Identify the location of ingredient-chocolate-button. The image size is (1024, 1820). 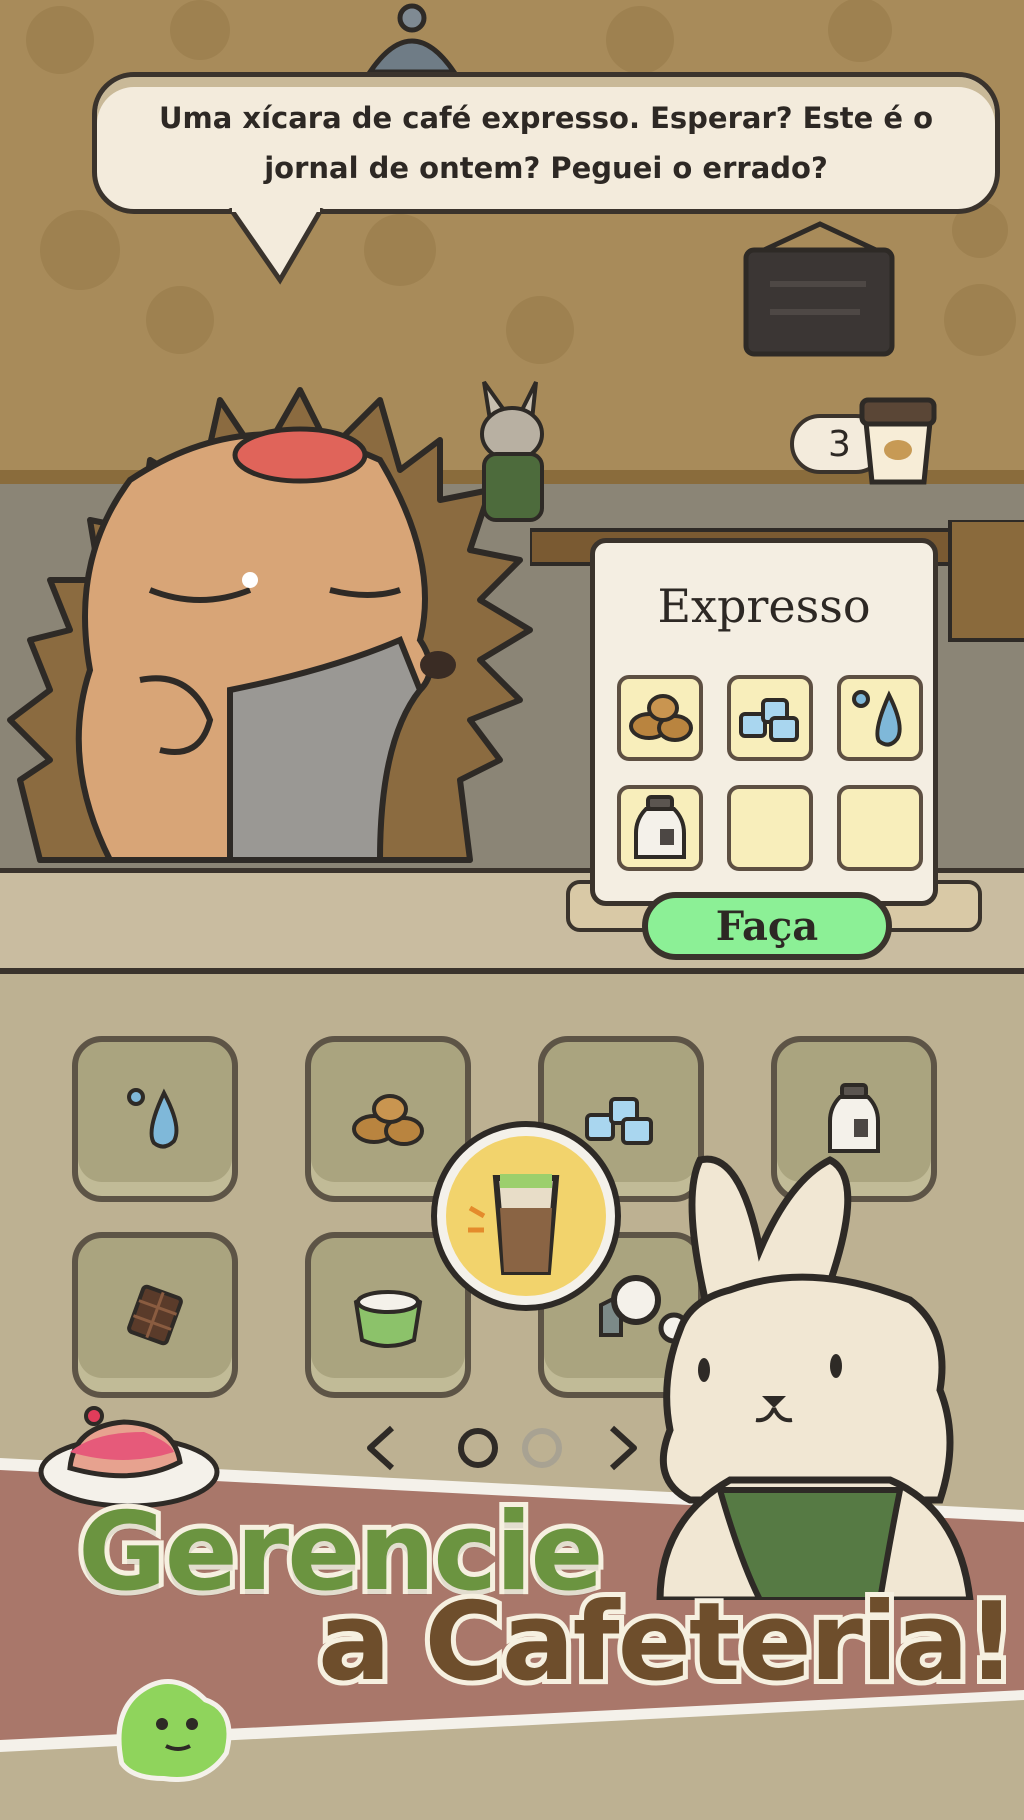
(155, 1315).